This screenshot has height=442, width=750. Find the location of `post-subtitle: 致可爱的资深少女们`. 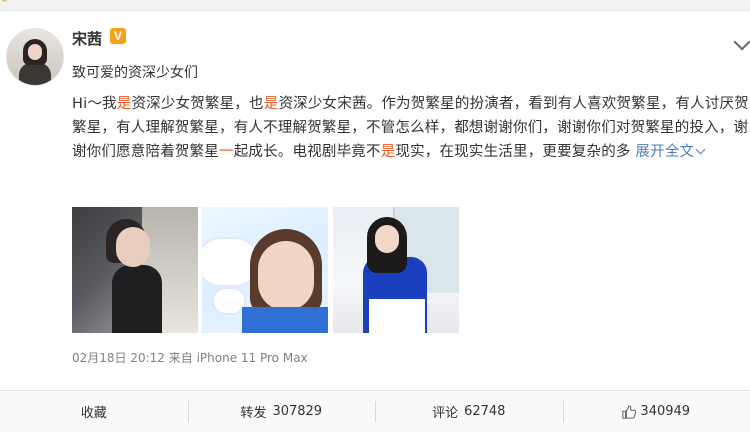

post-subtitle: 致可爱的资深少女们 is located at coordinates (135, 72).